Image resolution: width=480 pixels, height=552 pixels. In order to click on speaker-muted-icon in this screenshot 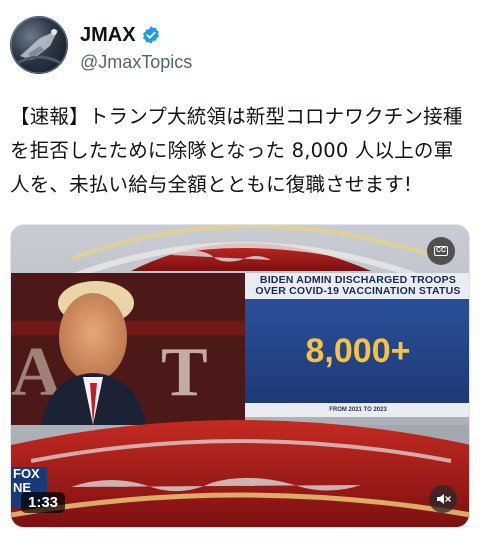, I will do `click(444, 499)`.